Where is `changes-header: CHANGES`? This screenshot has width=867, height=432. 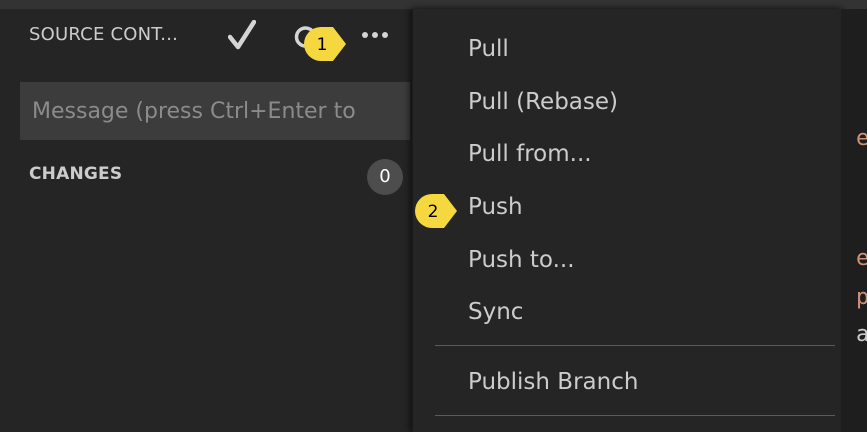
changes-header: CHANGES is located at coordinates (75, 174).